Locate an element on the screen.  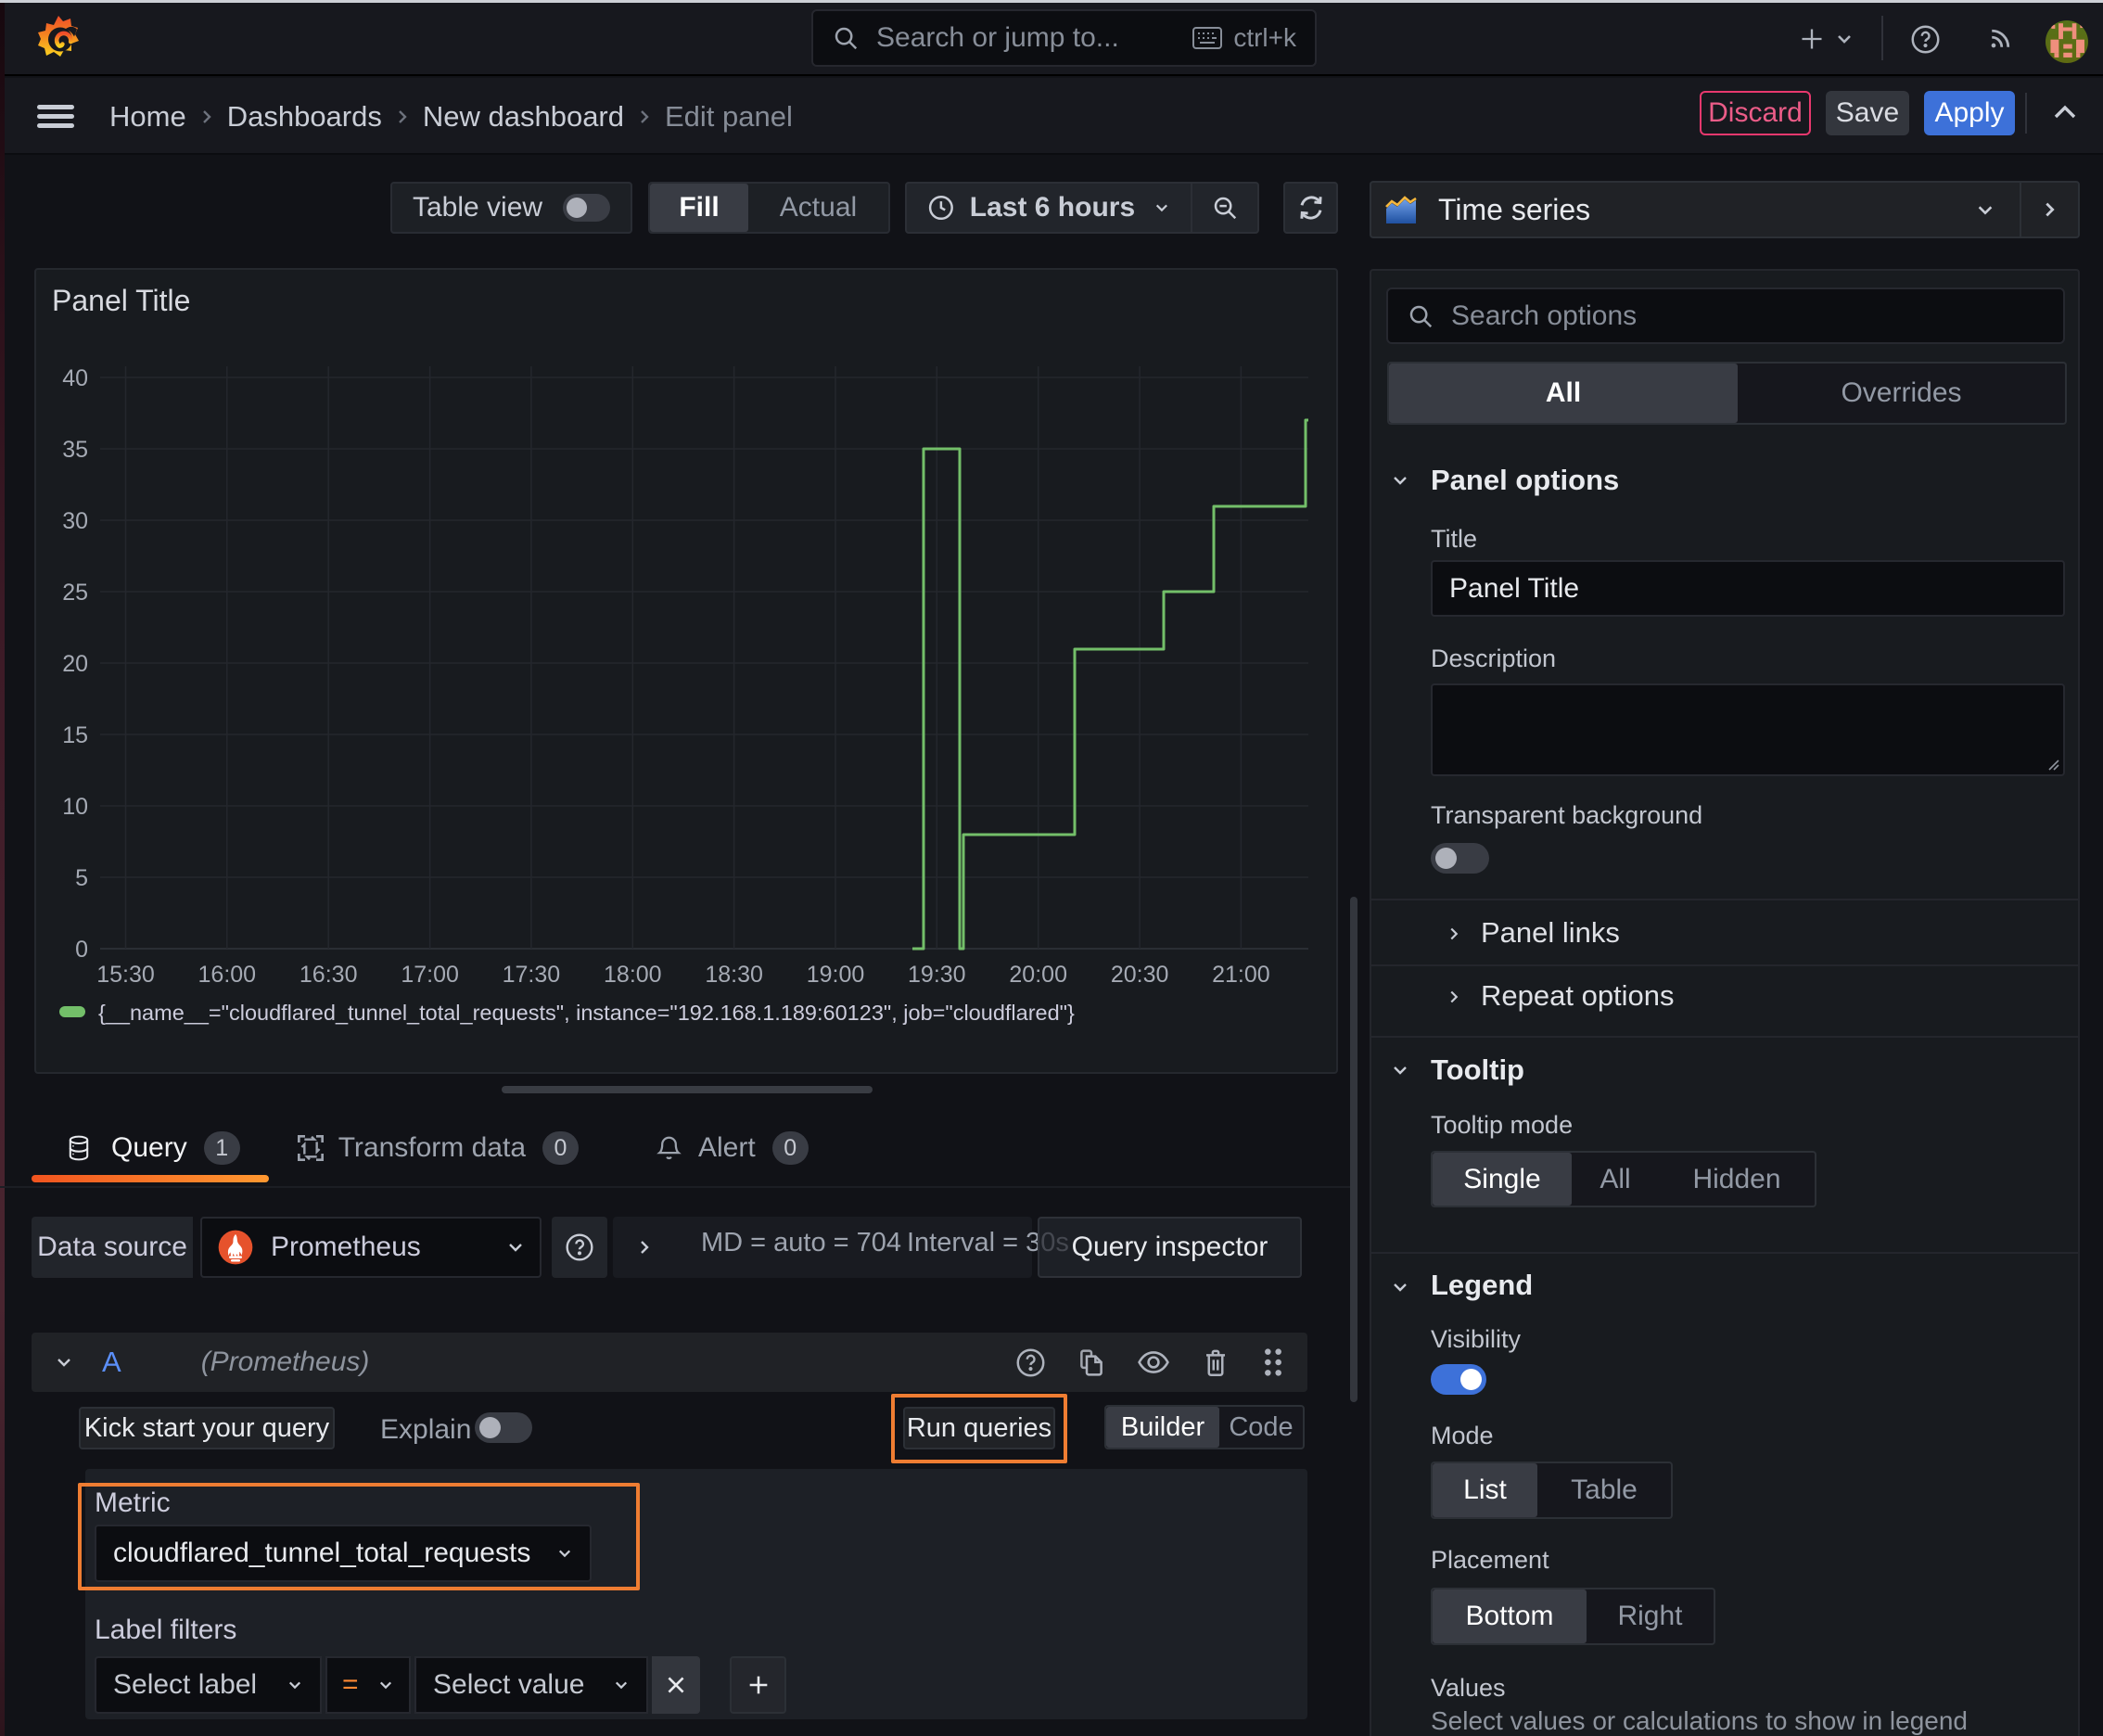
svg-text: 30 is located at coordinates (75, 521).